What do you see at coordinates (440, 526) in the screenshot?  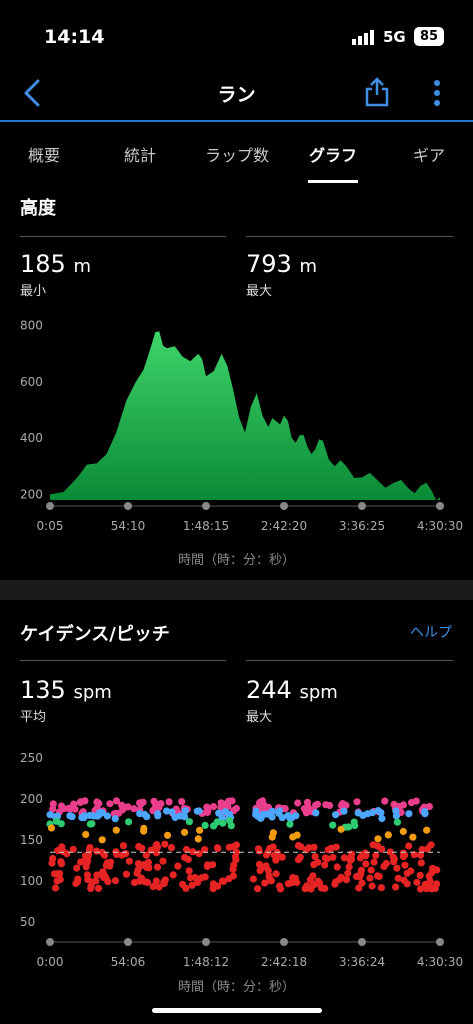 I see `x-tick-label: 4:30:30` at bounding box center [440, 526].